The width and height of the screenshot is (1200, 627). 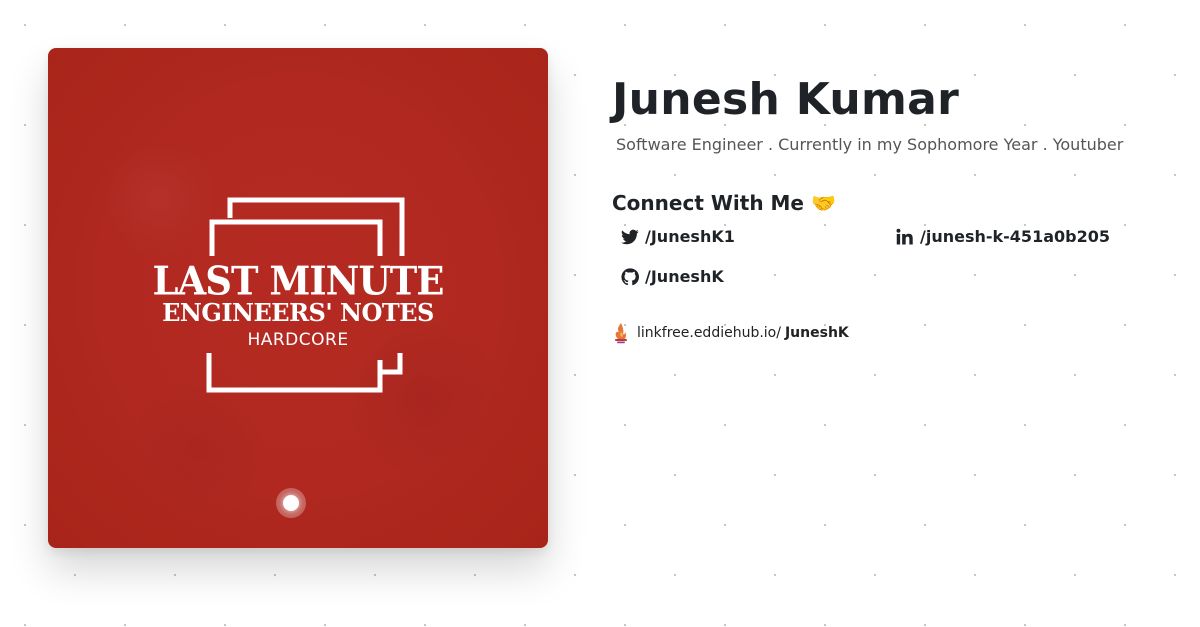 I want to click on linkfree-link: linkfree.eddiehub.io/ JuneshK, so click(x=892, y=333).